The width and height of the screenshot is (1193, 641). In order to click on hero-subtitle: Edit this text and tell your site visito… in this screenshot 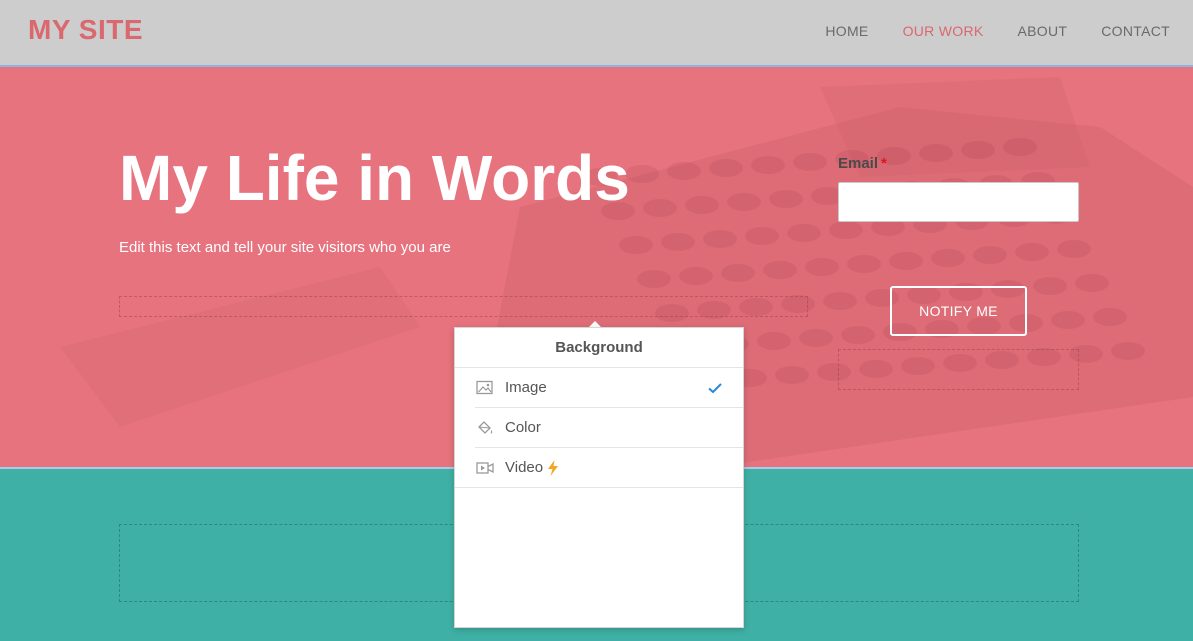, I will do `click(285, 247)`.